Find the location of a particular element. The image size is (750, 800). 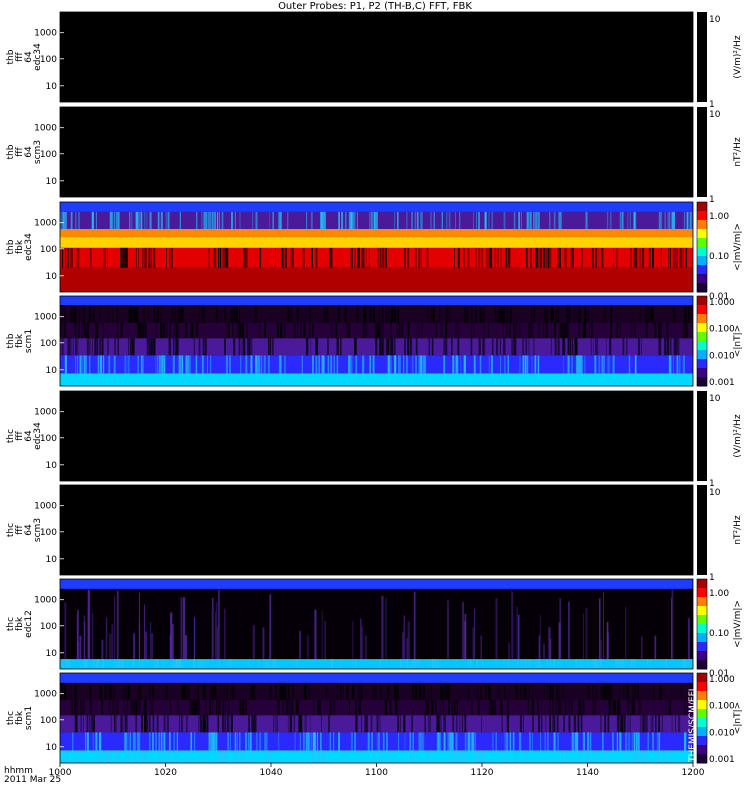

colorbar-title: <|mV/m|> is located at coordinates (738, 247).